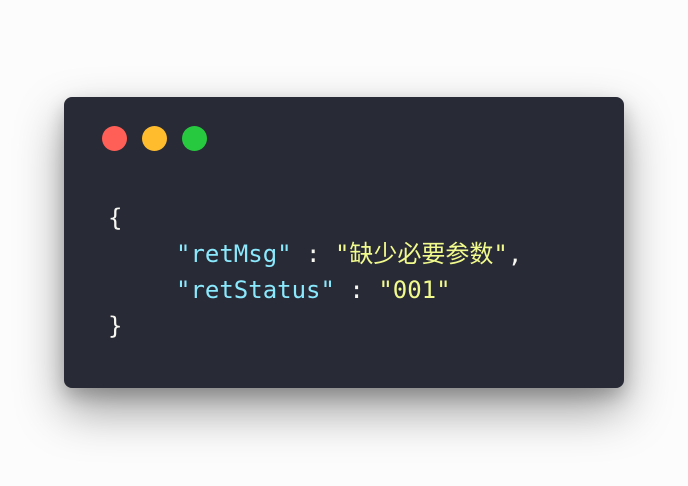  I want to click on window-controls, so click(154, 138).